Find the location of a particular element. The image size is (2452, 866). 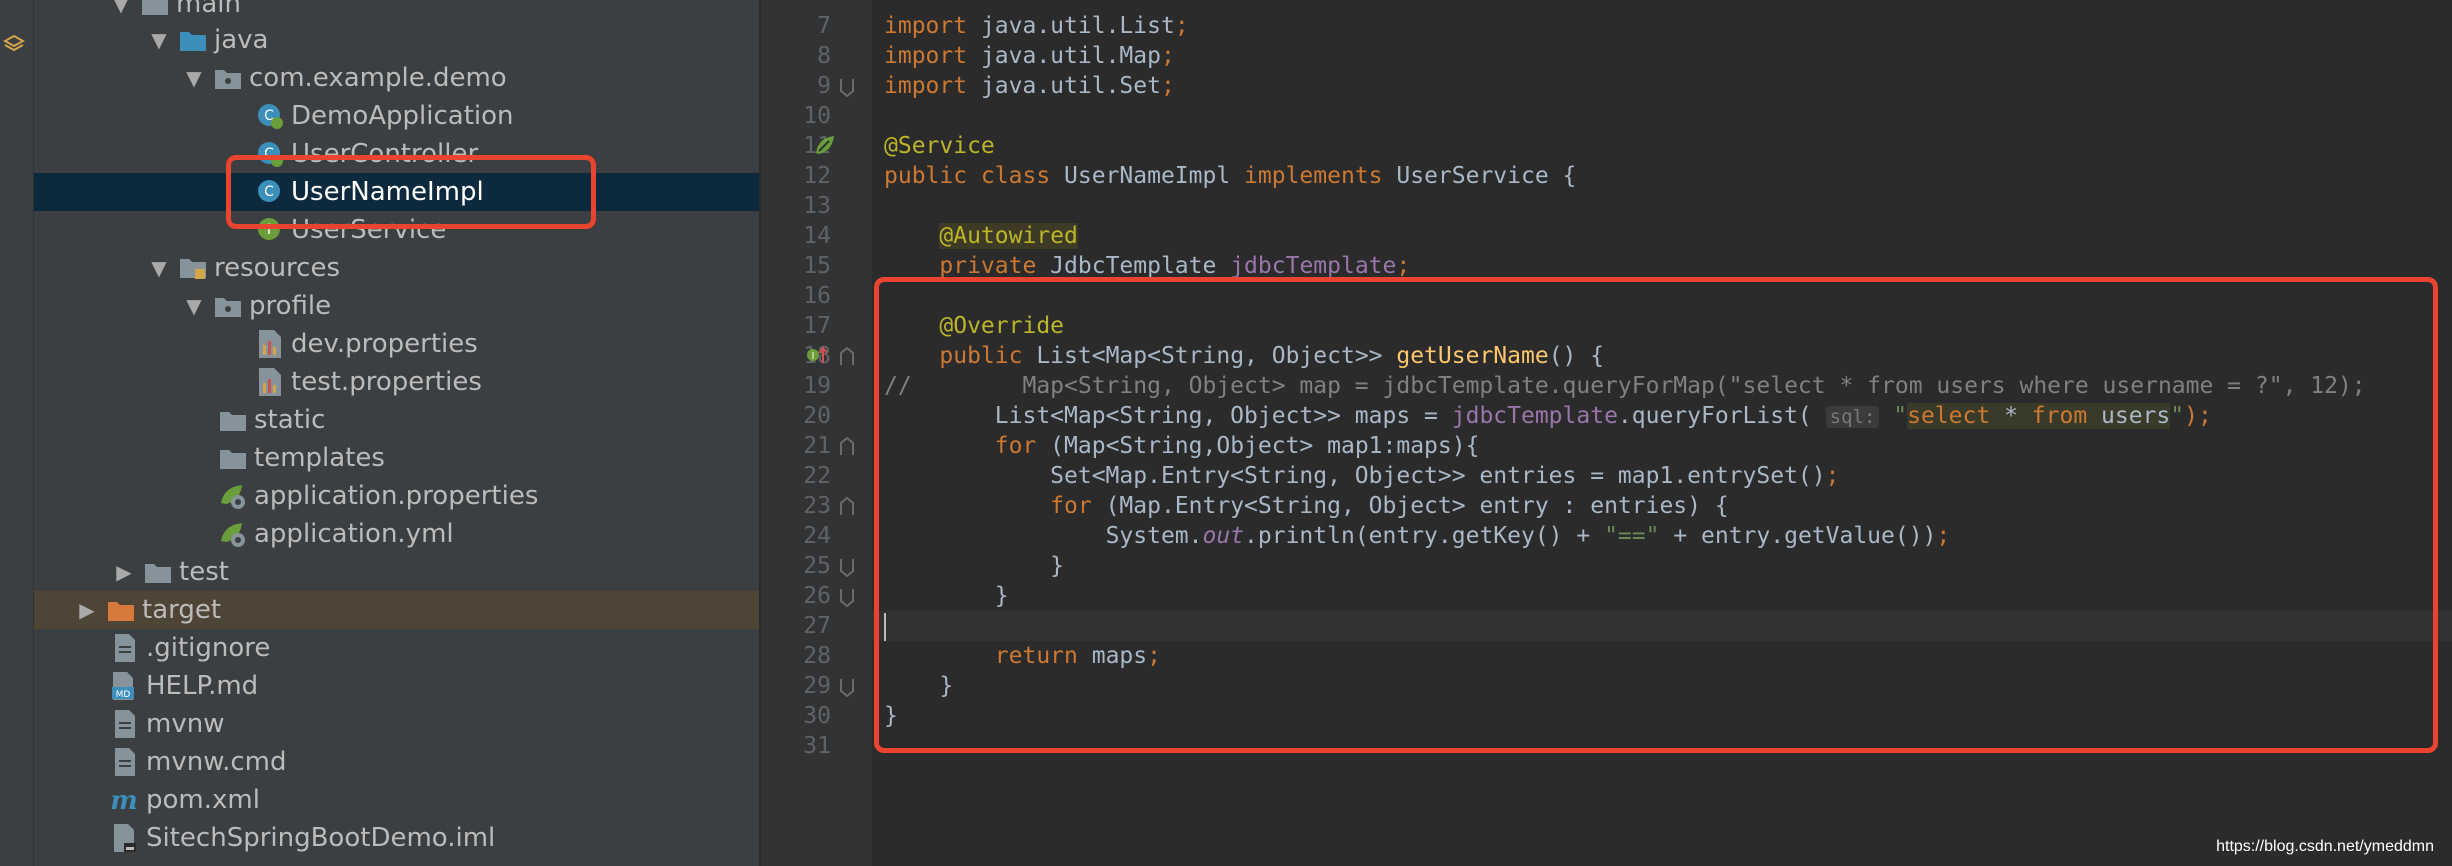

tree-item-label: target is located at coordinates (182, 610).